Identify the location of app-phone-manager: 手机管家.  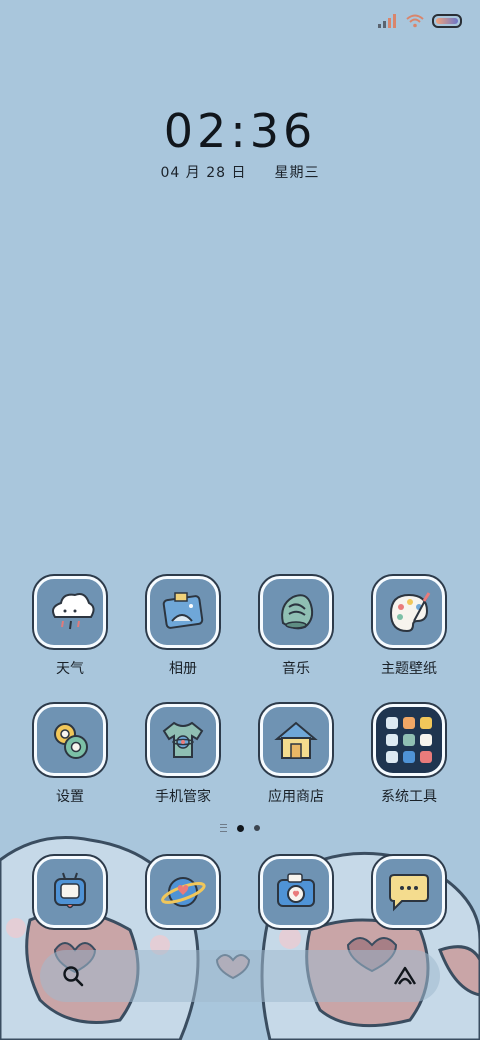
(183, 755).